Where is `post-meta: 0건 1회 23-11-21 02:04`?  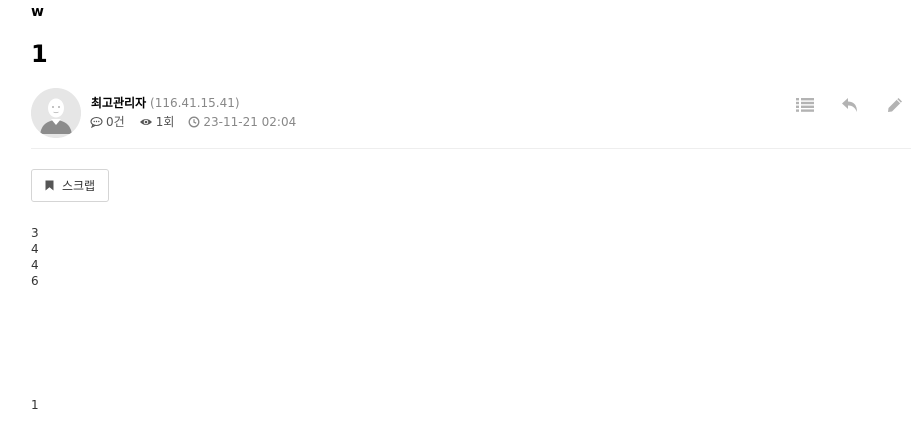
post-meta: 0건 1회 23-11-21 02:04 is located at coordinates (200, 121).